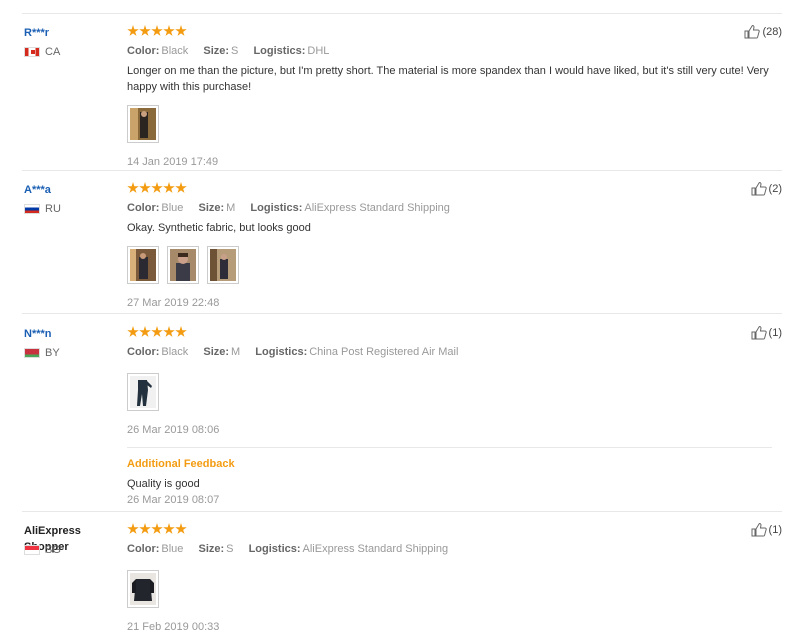 The height and width of the screenshot is (635, 800). I want to click on reviewer-country: BY, so click(74, 353).